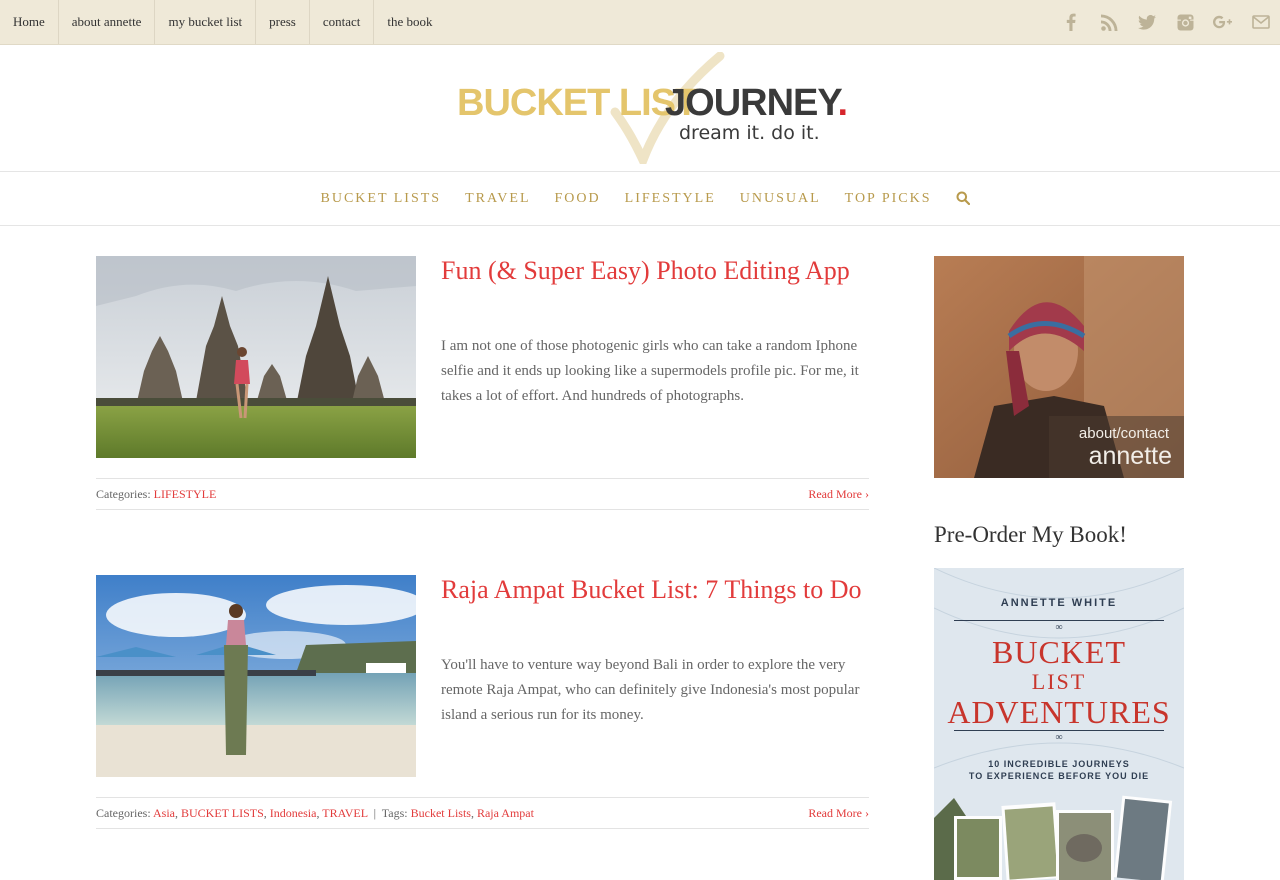  Describe the element at coordinates (838, 813) in the screenshot. I see `post-2-read-more: Read More ›` at that location.